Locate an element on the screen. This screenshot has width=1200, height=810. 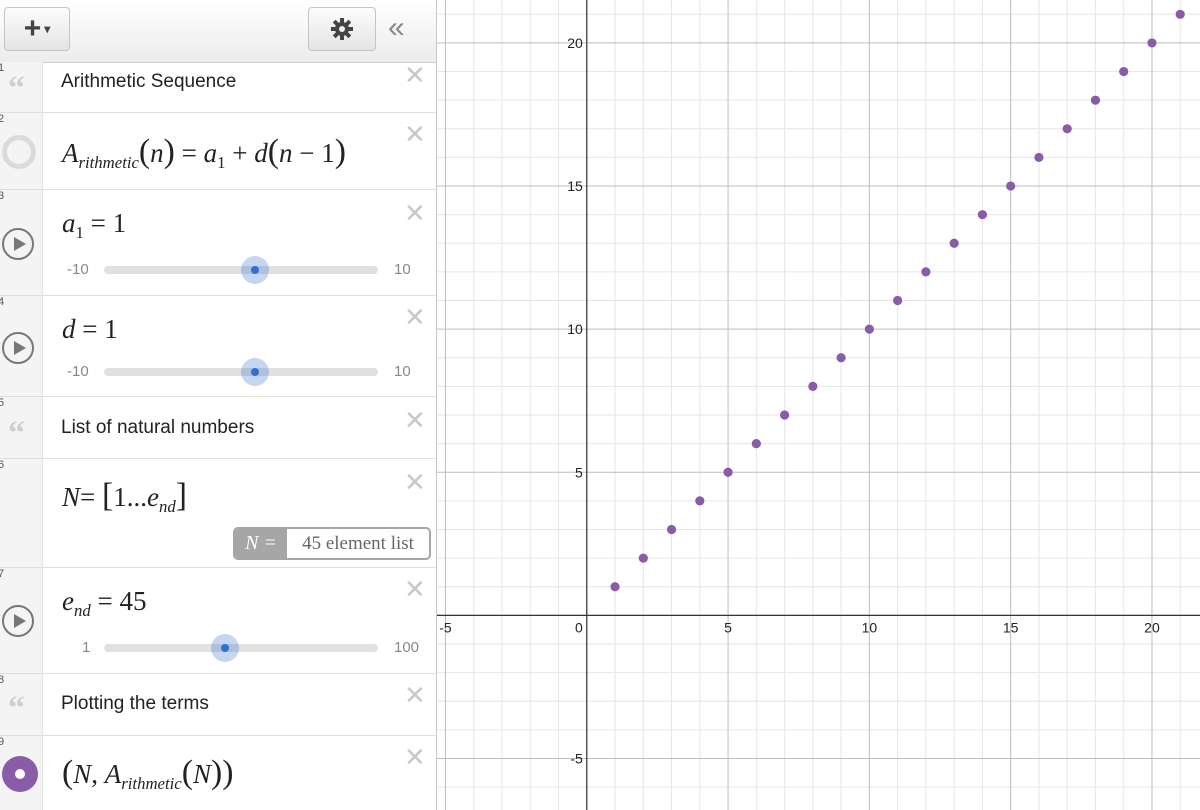
row-gutter: 3 is located at coordinates (21, 242).